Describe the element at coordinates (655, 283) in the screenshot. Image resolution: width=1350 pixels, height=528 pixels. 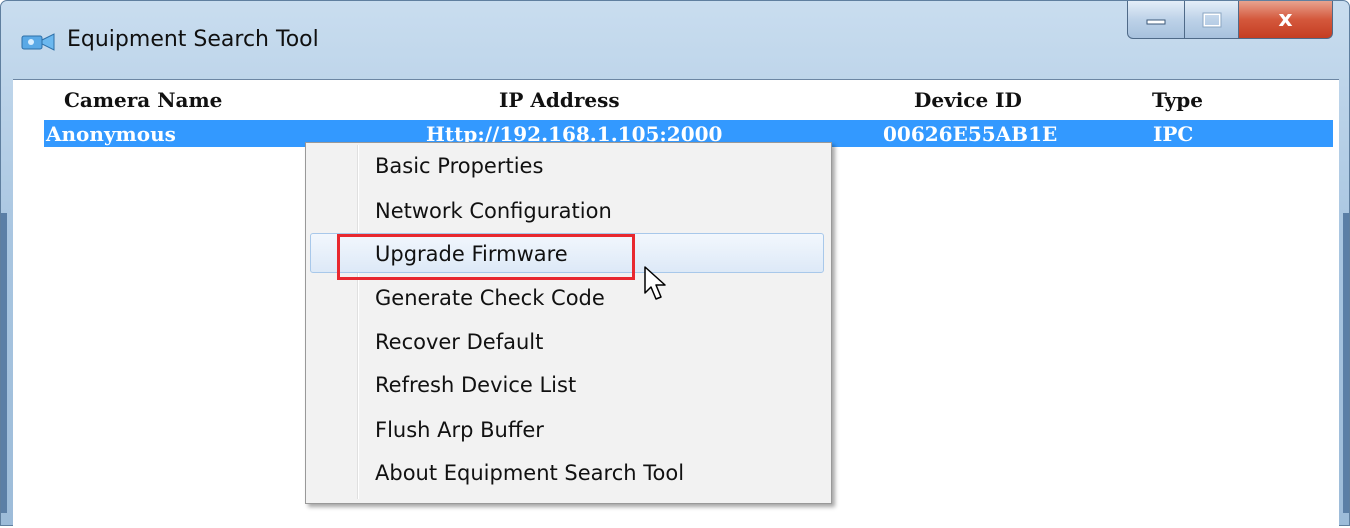
I see `arrow-cursor-icon` at that location.